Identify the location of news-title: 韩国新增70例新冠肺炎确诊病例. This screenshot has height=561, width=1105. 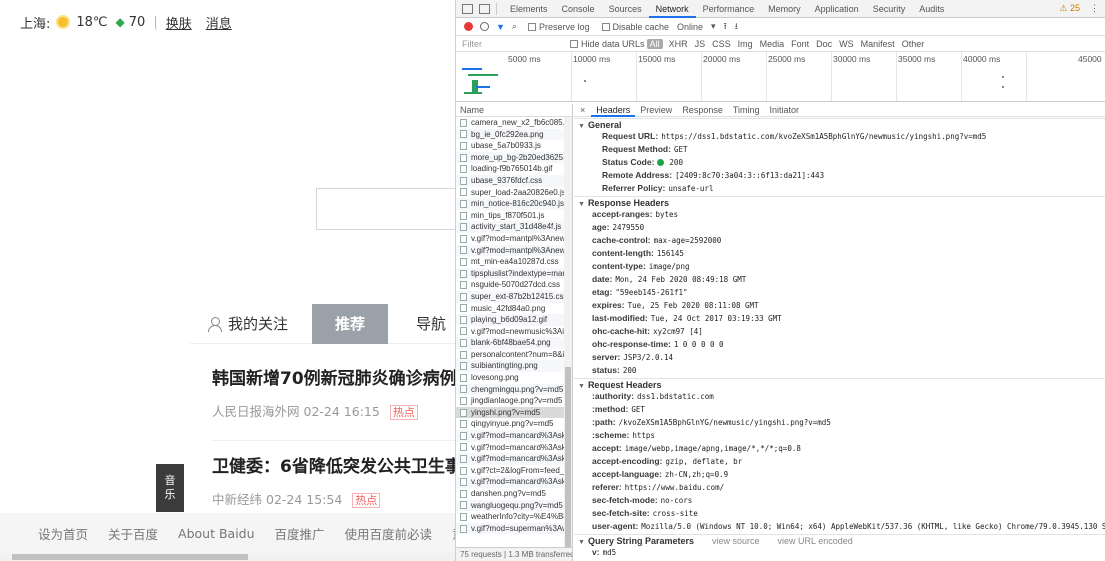
(333, 376).